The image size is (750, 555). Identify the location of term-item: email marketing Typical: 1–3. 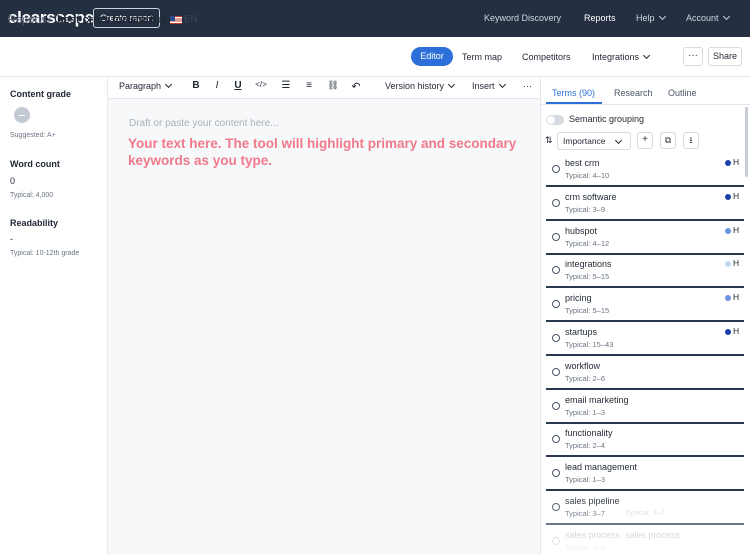
(645, 407).